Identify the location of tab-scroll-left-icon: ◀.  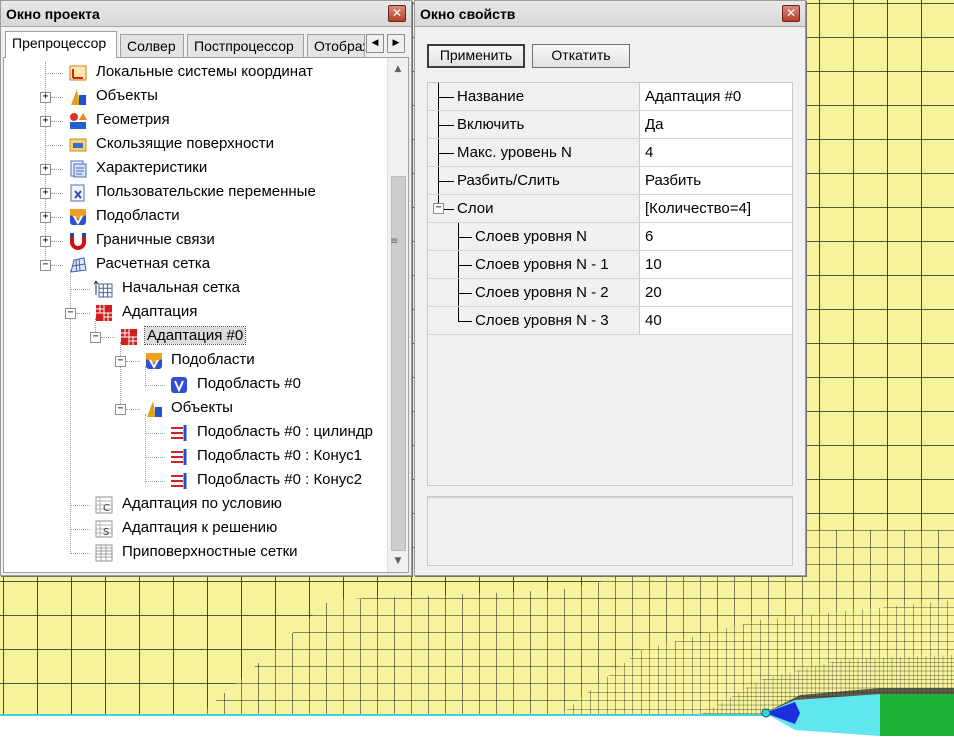
(375, 43).